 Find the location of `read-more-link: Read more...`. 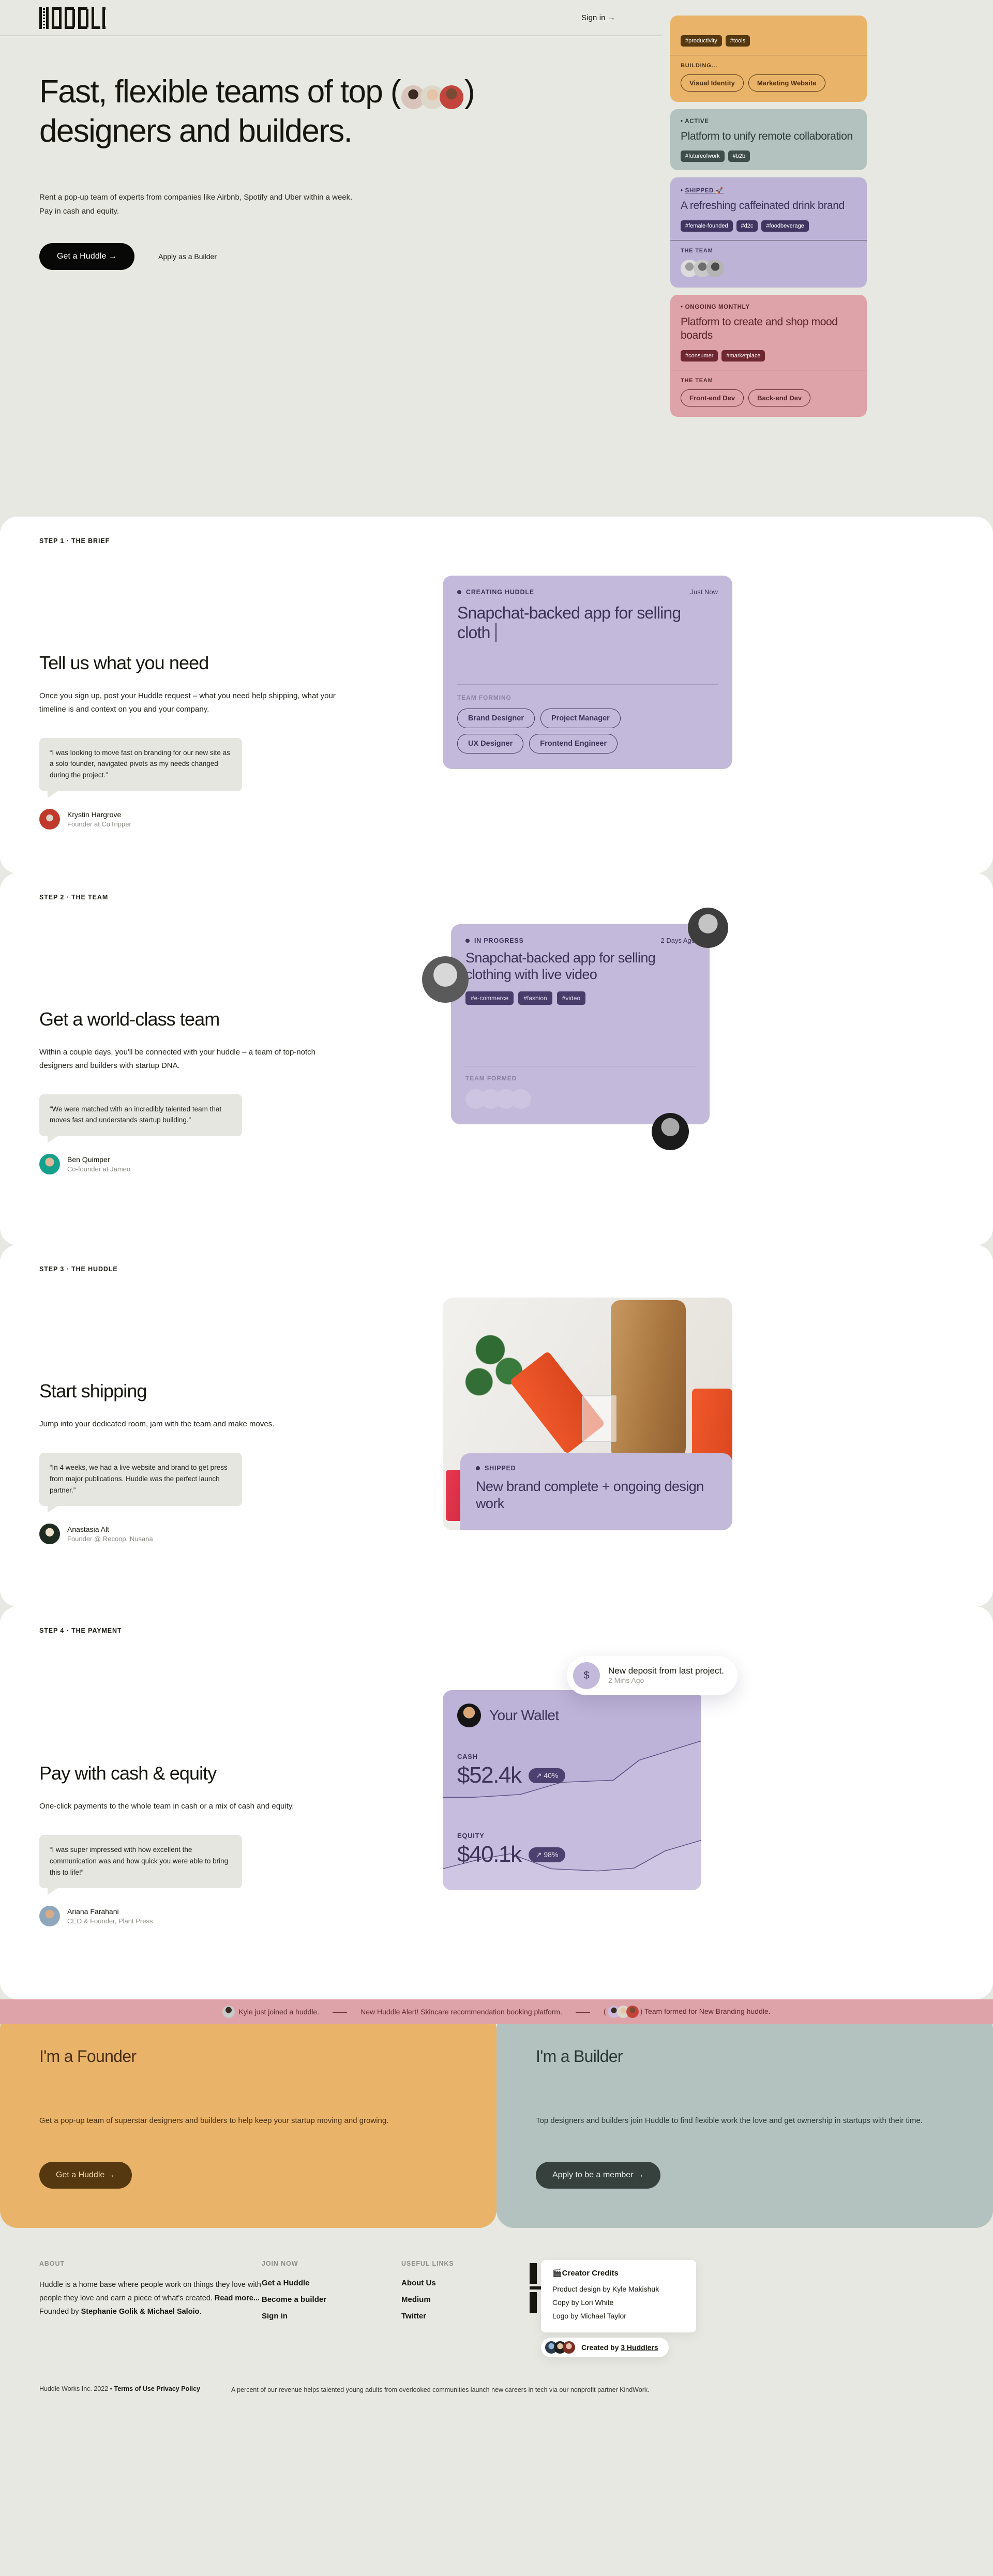

read-more-link: Read more... is located at coordinates (238, 2298).